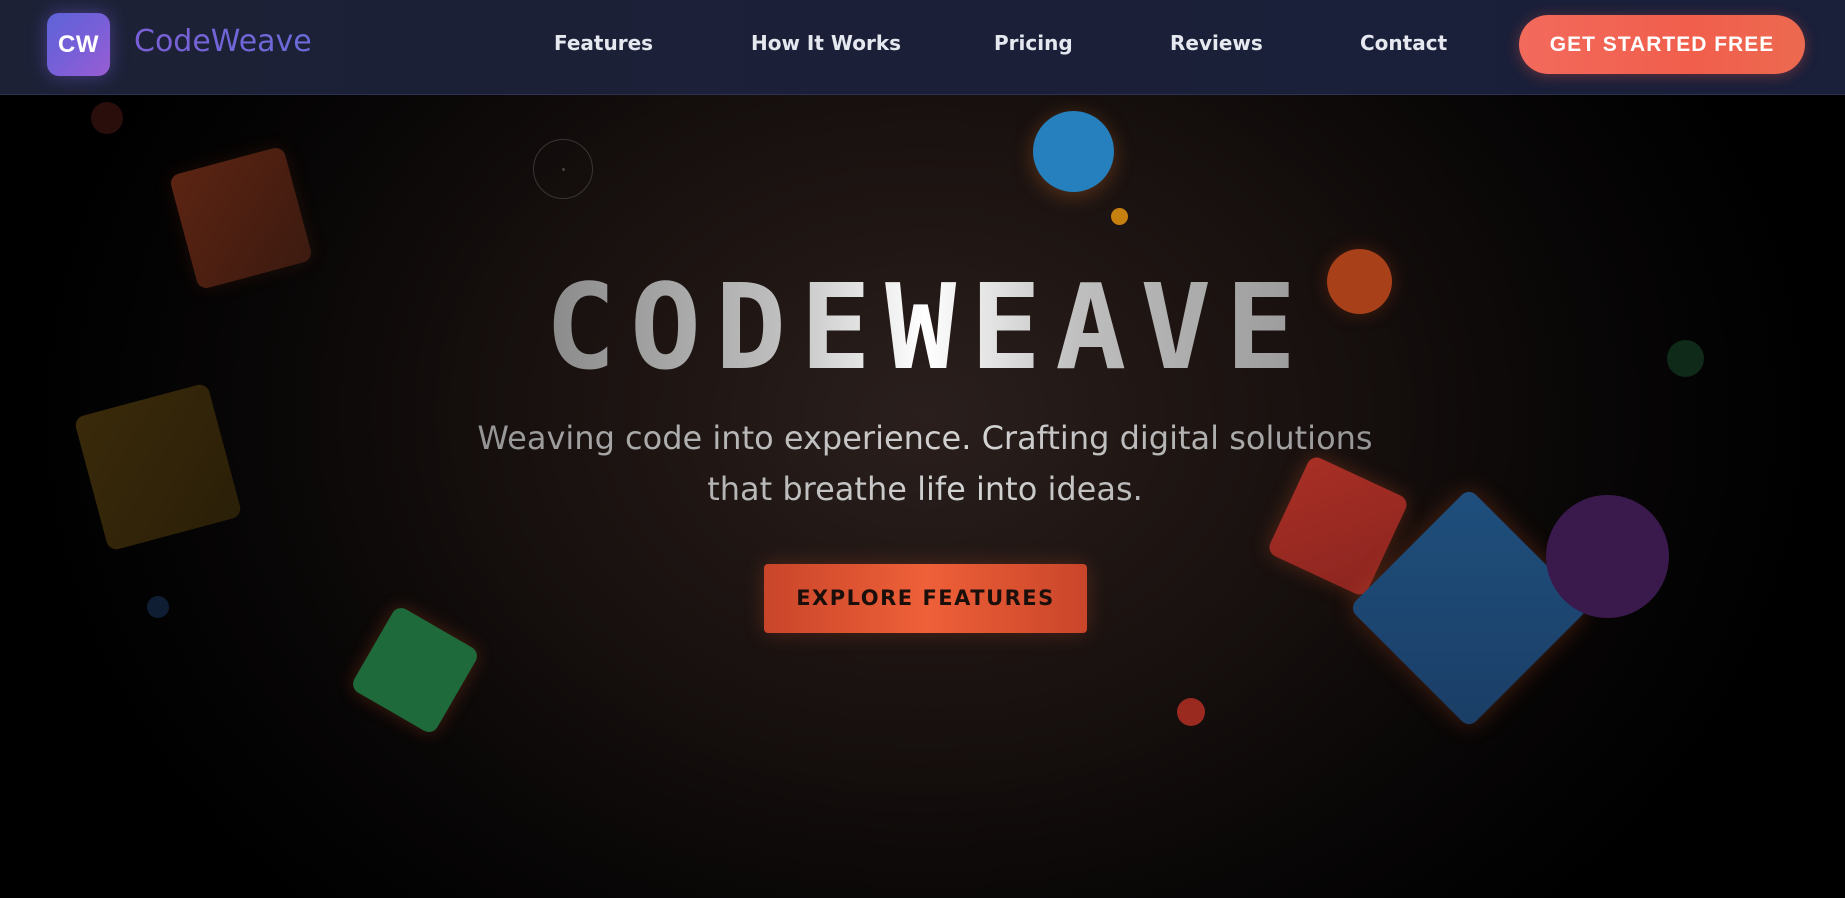  Describe the element at coordinates (241, 218) in the screenshot. I see `decor-square-rust` at that location.